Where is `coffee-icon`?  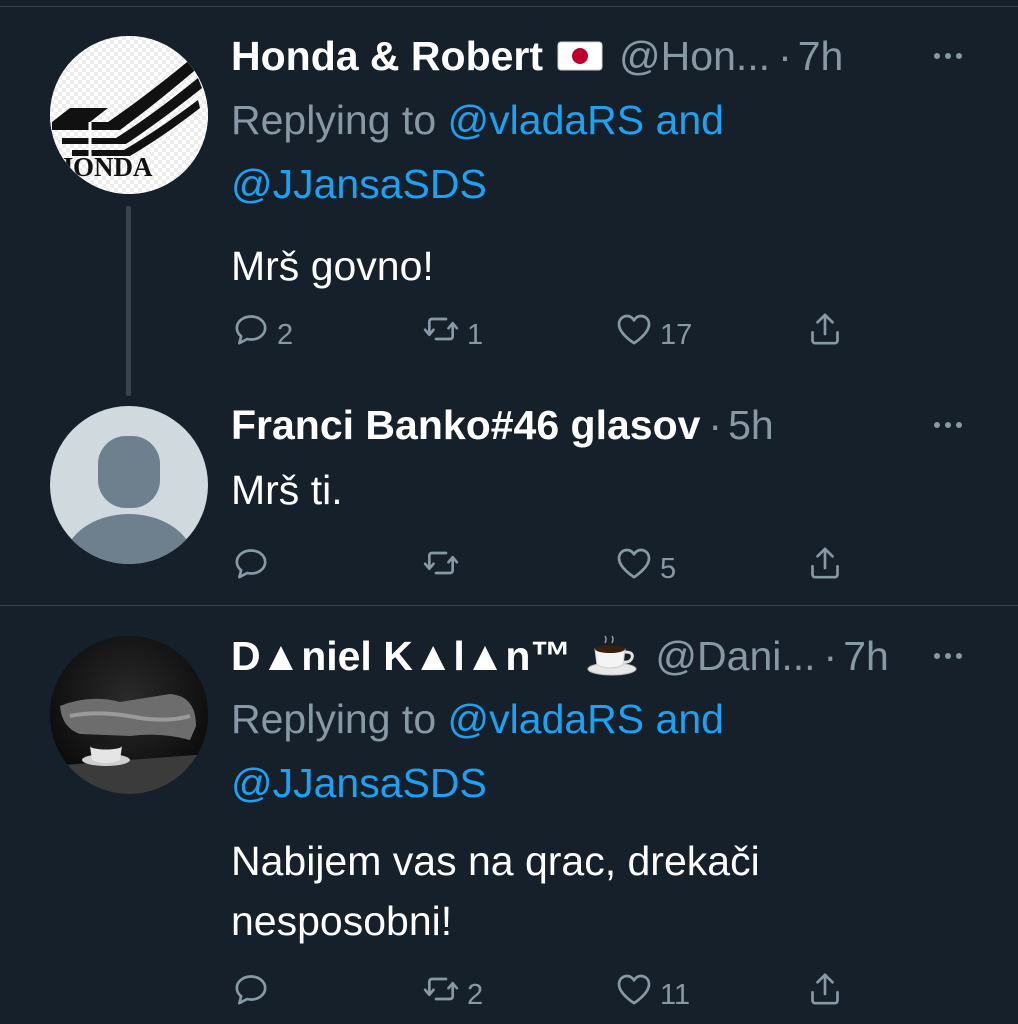 coffee-icon is located at coordinates (612, 656).